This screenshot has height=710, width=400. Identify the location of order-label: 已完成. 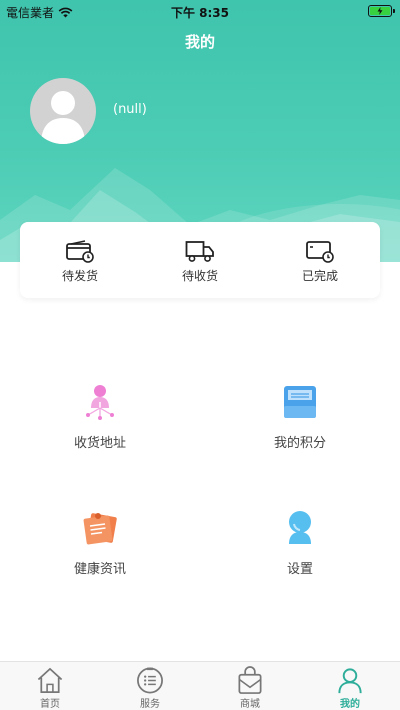
(319, 276).